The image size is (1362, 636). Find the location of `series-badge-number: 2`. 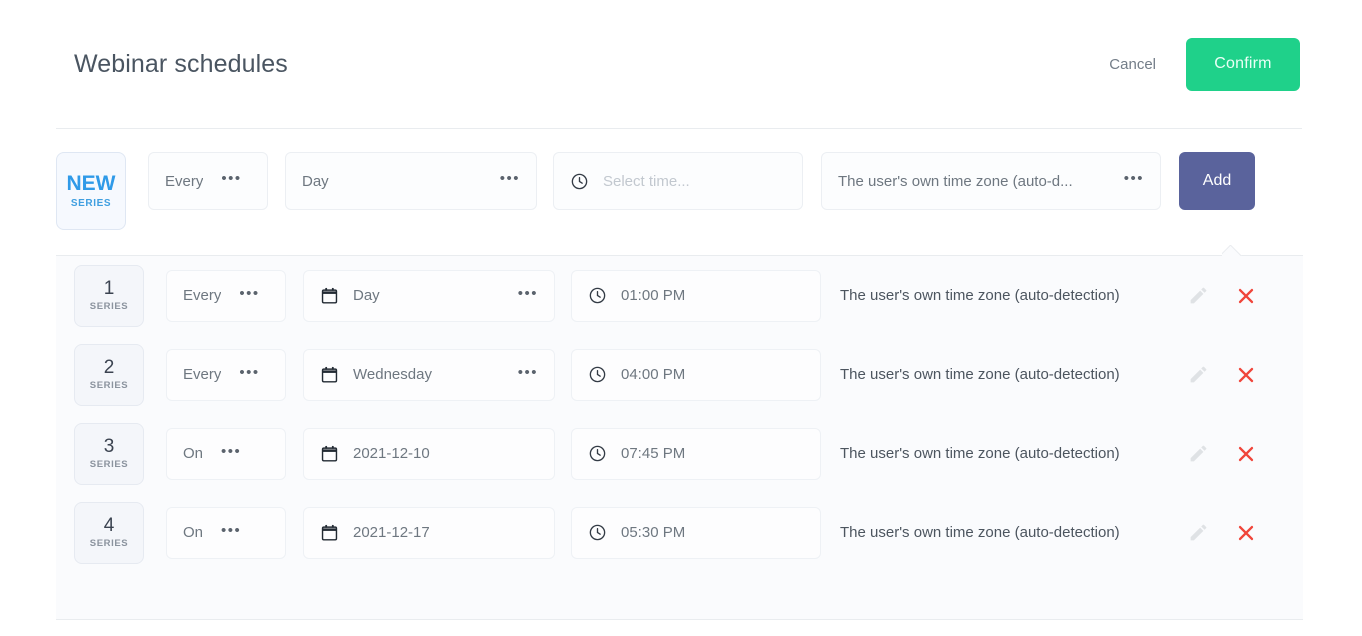

series-badge-number: 2 is located at coordinates (109, 367).